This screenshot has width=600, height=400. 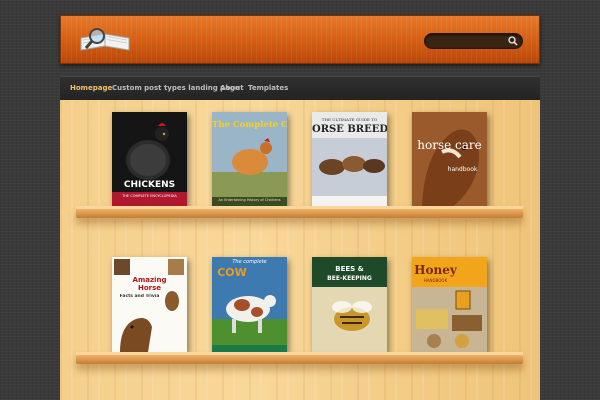 What do you see at coordinates (299, 358) in the screenshot?
I see `shelf-bottom` at bounding box center [299, 358].